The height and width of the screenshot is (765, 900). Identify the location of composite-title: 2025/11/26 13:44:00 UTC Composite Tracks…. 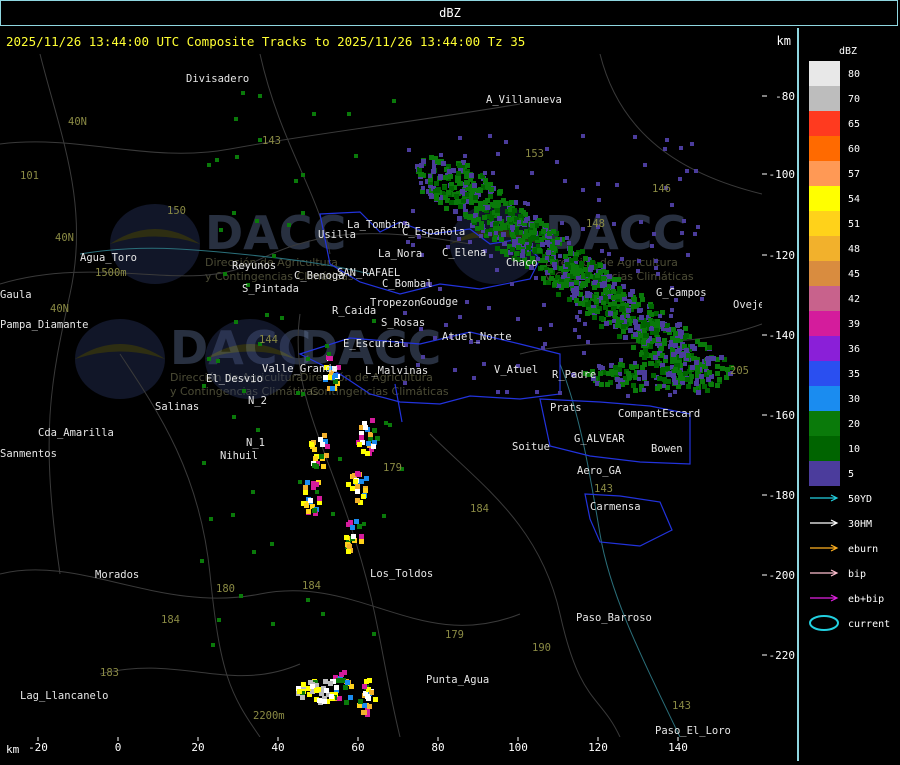
(266, 41).